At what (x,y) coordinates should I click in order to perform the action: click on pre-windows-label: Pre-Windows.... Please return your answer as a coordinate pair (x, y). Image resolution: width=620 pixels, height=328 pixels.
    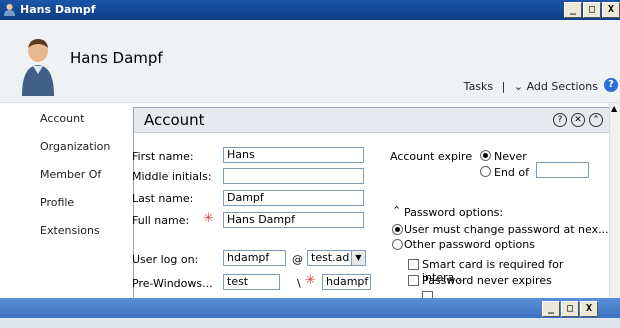
    Looking at the image, I should click on (172, 283).